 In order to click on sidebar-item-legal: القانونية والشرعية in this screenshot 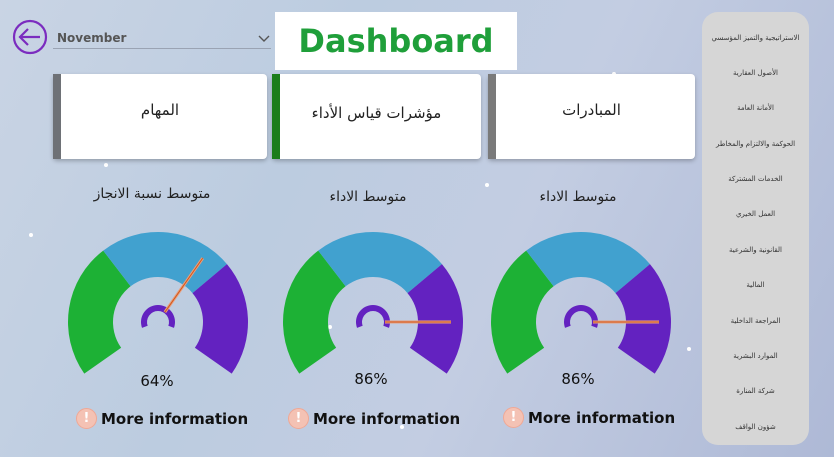, I will do `click(755, 249)`.